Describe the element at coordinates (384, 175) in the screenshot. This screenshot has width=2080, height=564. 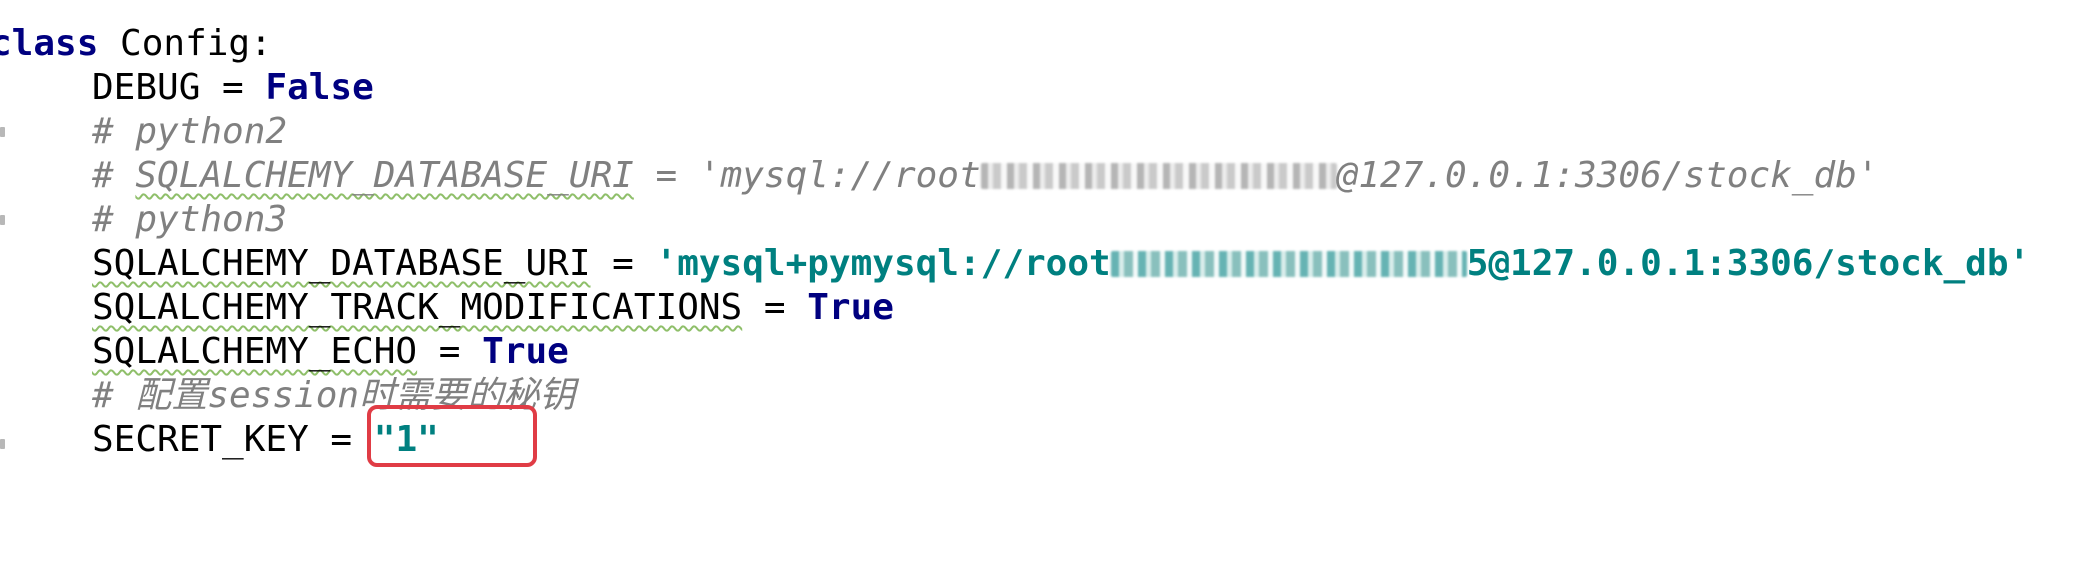
I see `comment-uri-variable: SQLALCHEMY_DATABASE_URI` at that location.